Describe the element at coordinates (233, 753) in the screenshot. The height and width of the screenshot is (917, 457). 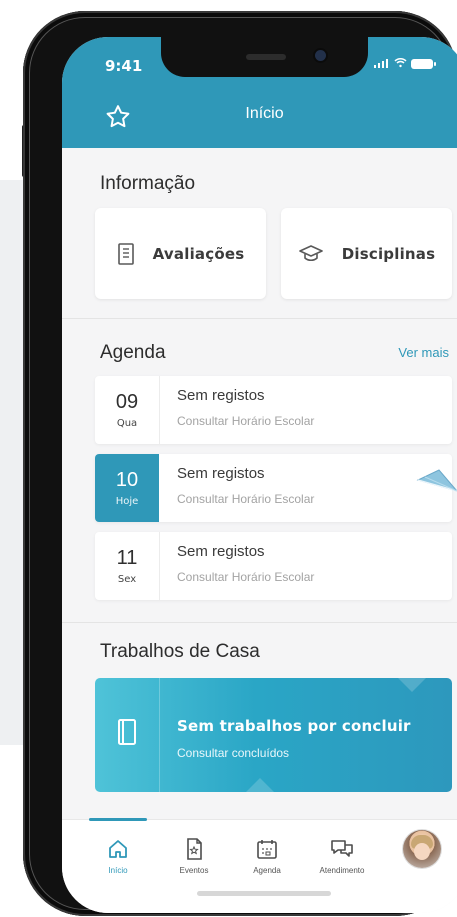
I see `homework-card-subtitle: Consultar concluídos` at that location.